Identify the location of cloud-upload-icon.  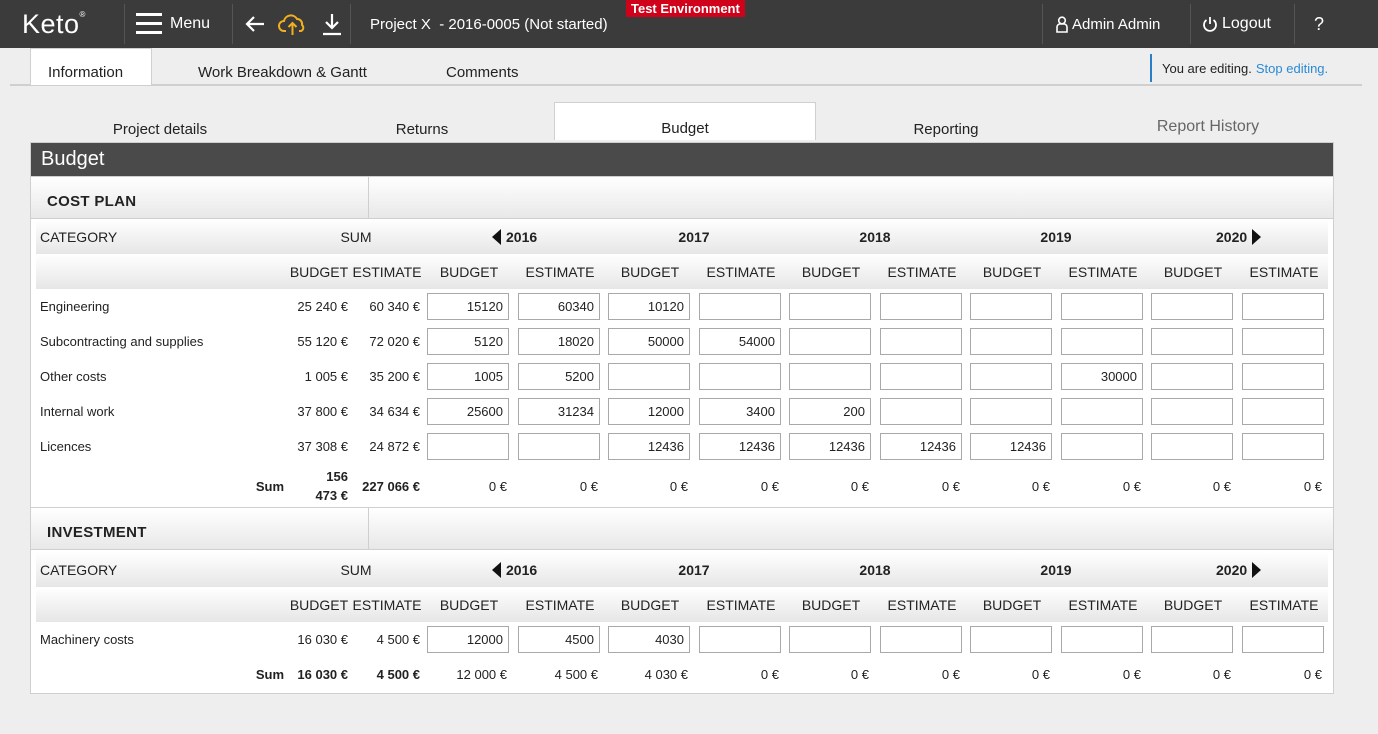
(293, 24).